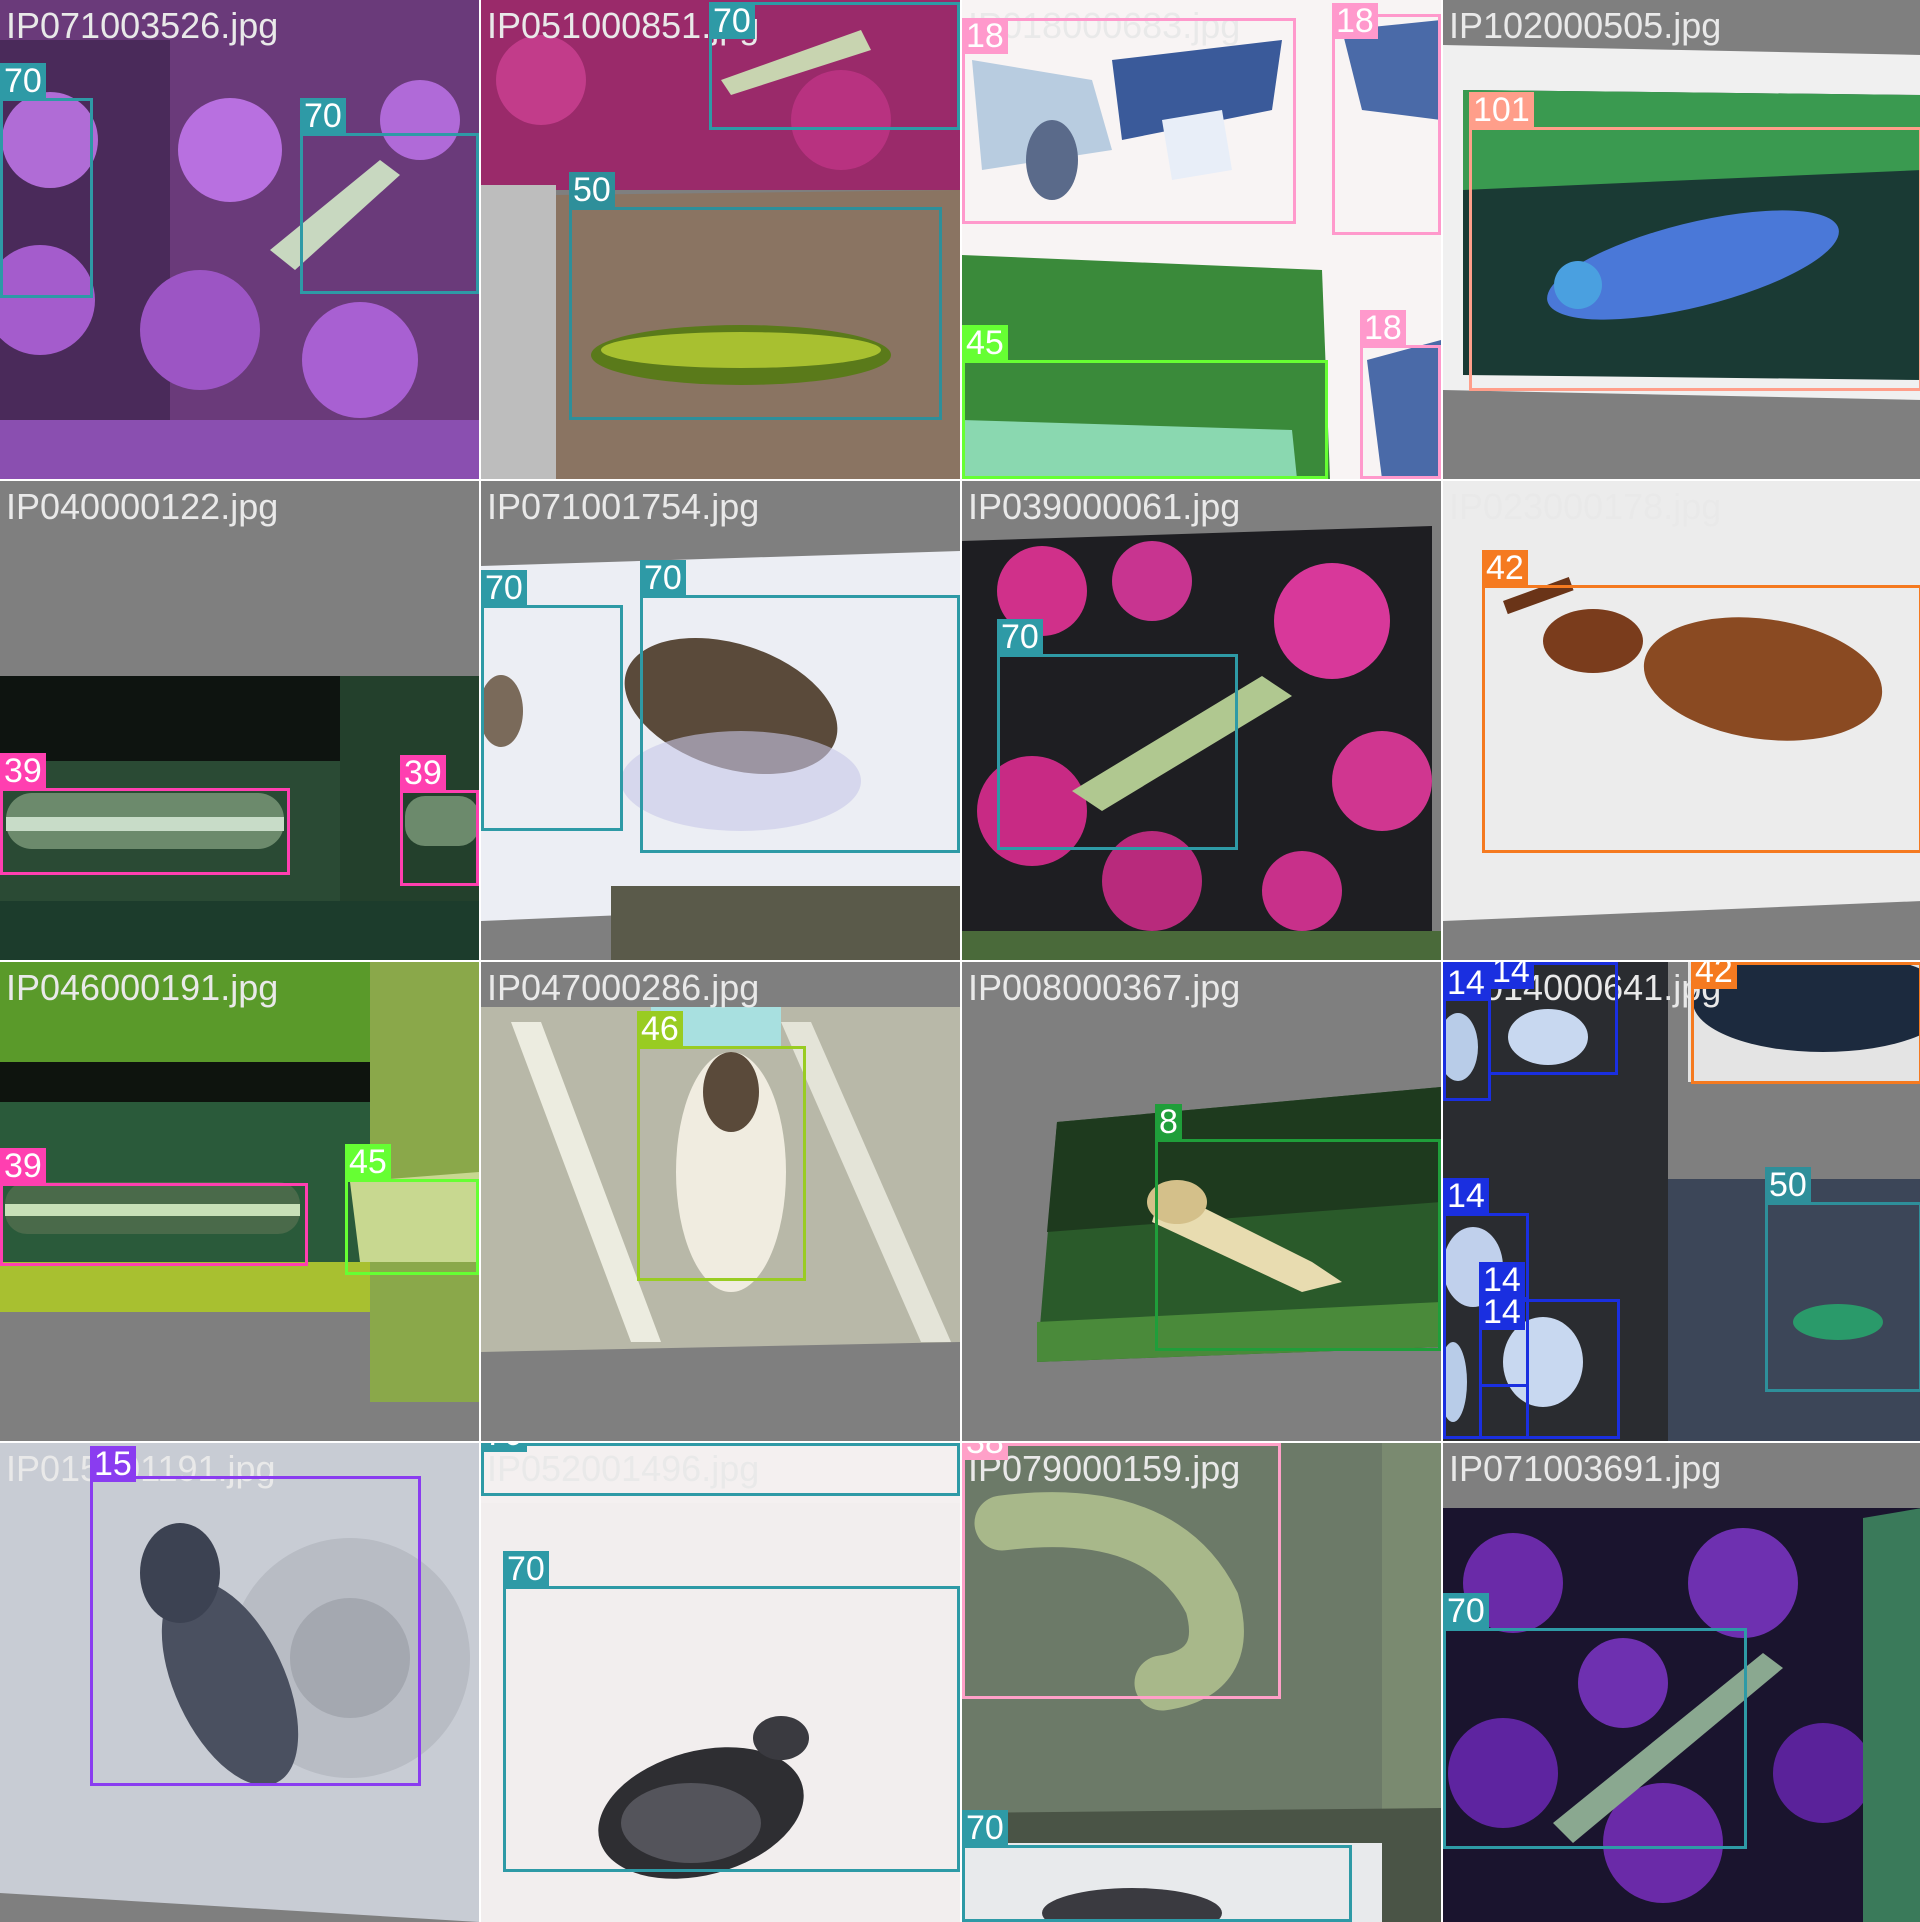  I want to click on mosaic-tile: IP015001191.jpg 15, so click(239, 1682).